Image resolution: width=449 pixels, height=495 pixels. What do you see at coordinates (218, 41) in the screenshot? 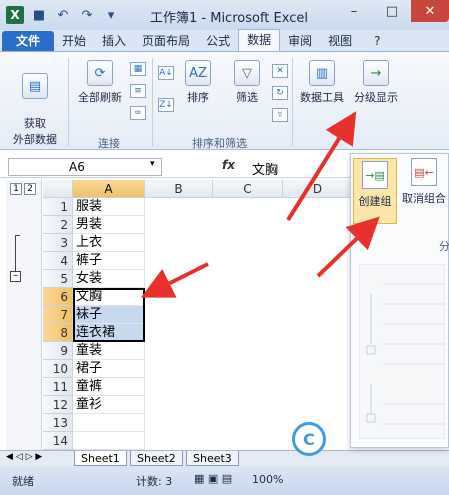
I see `tab-formulas: 公式` at bounding box center [218, 41].